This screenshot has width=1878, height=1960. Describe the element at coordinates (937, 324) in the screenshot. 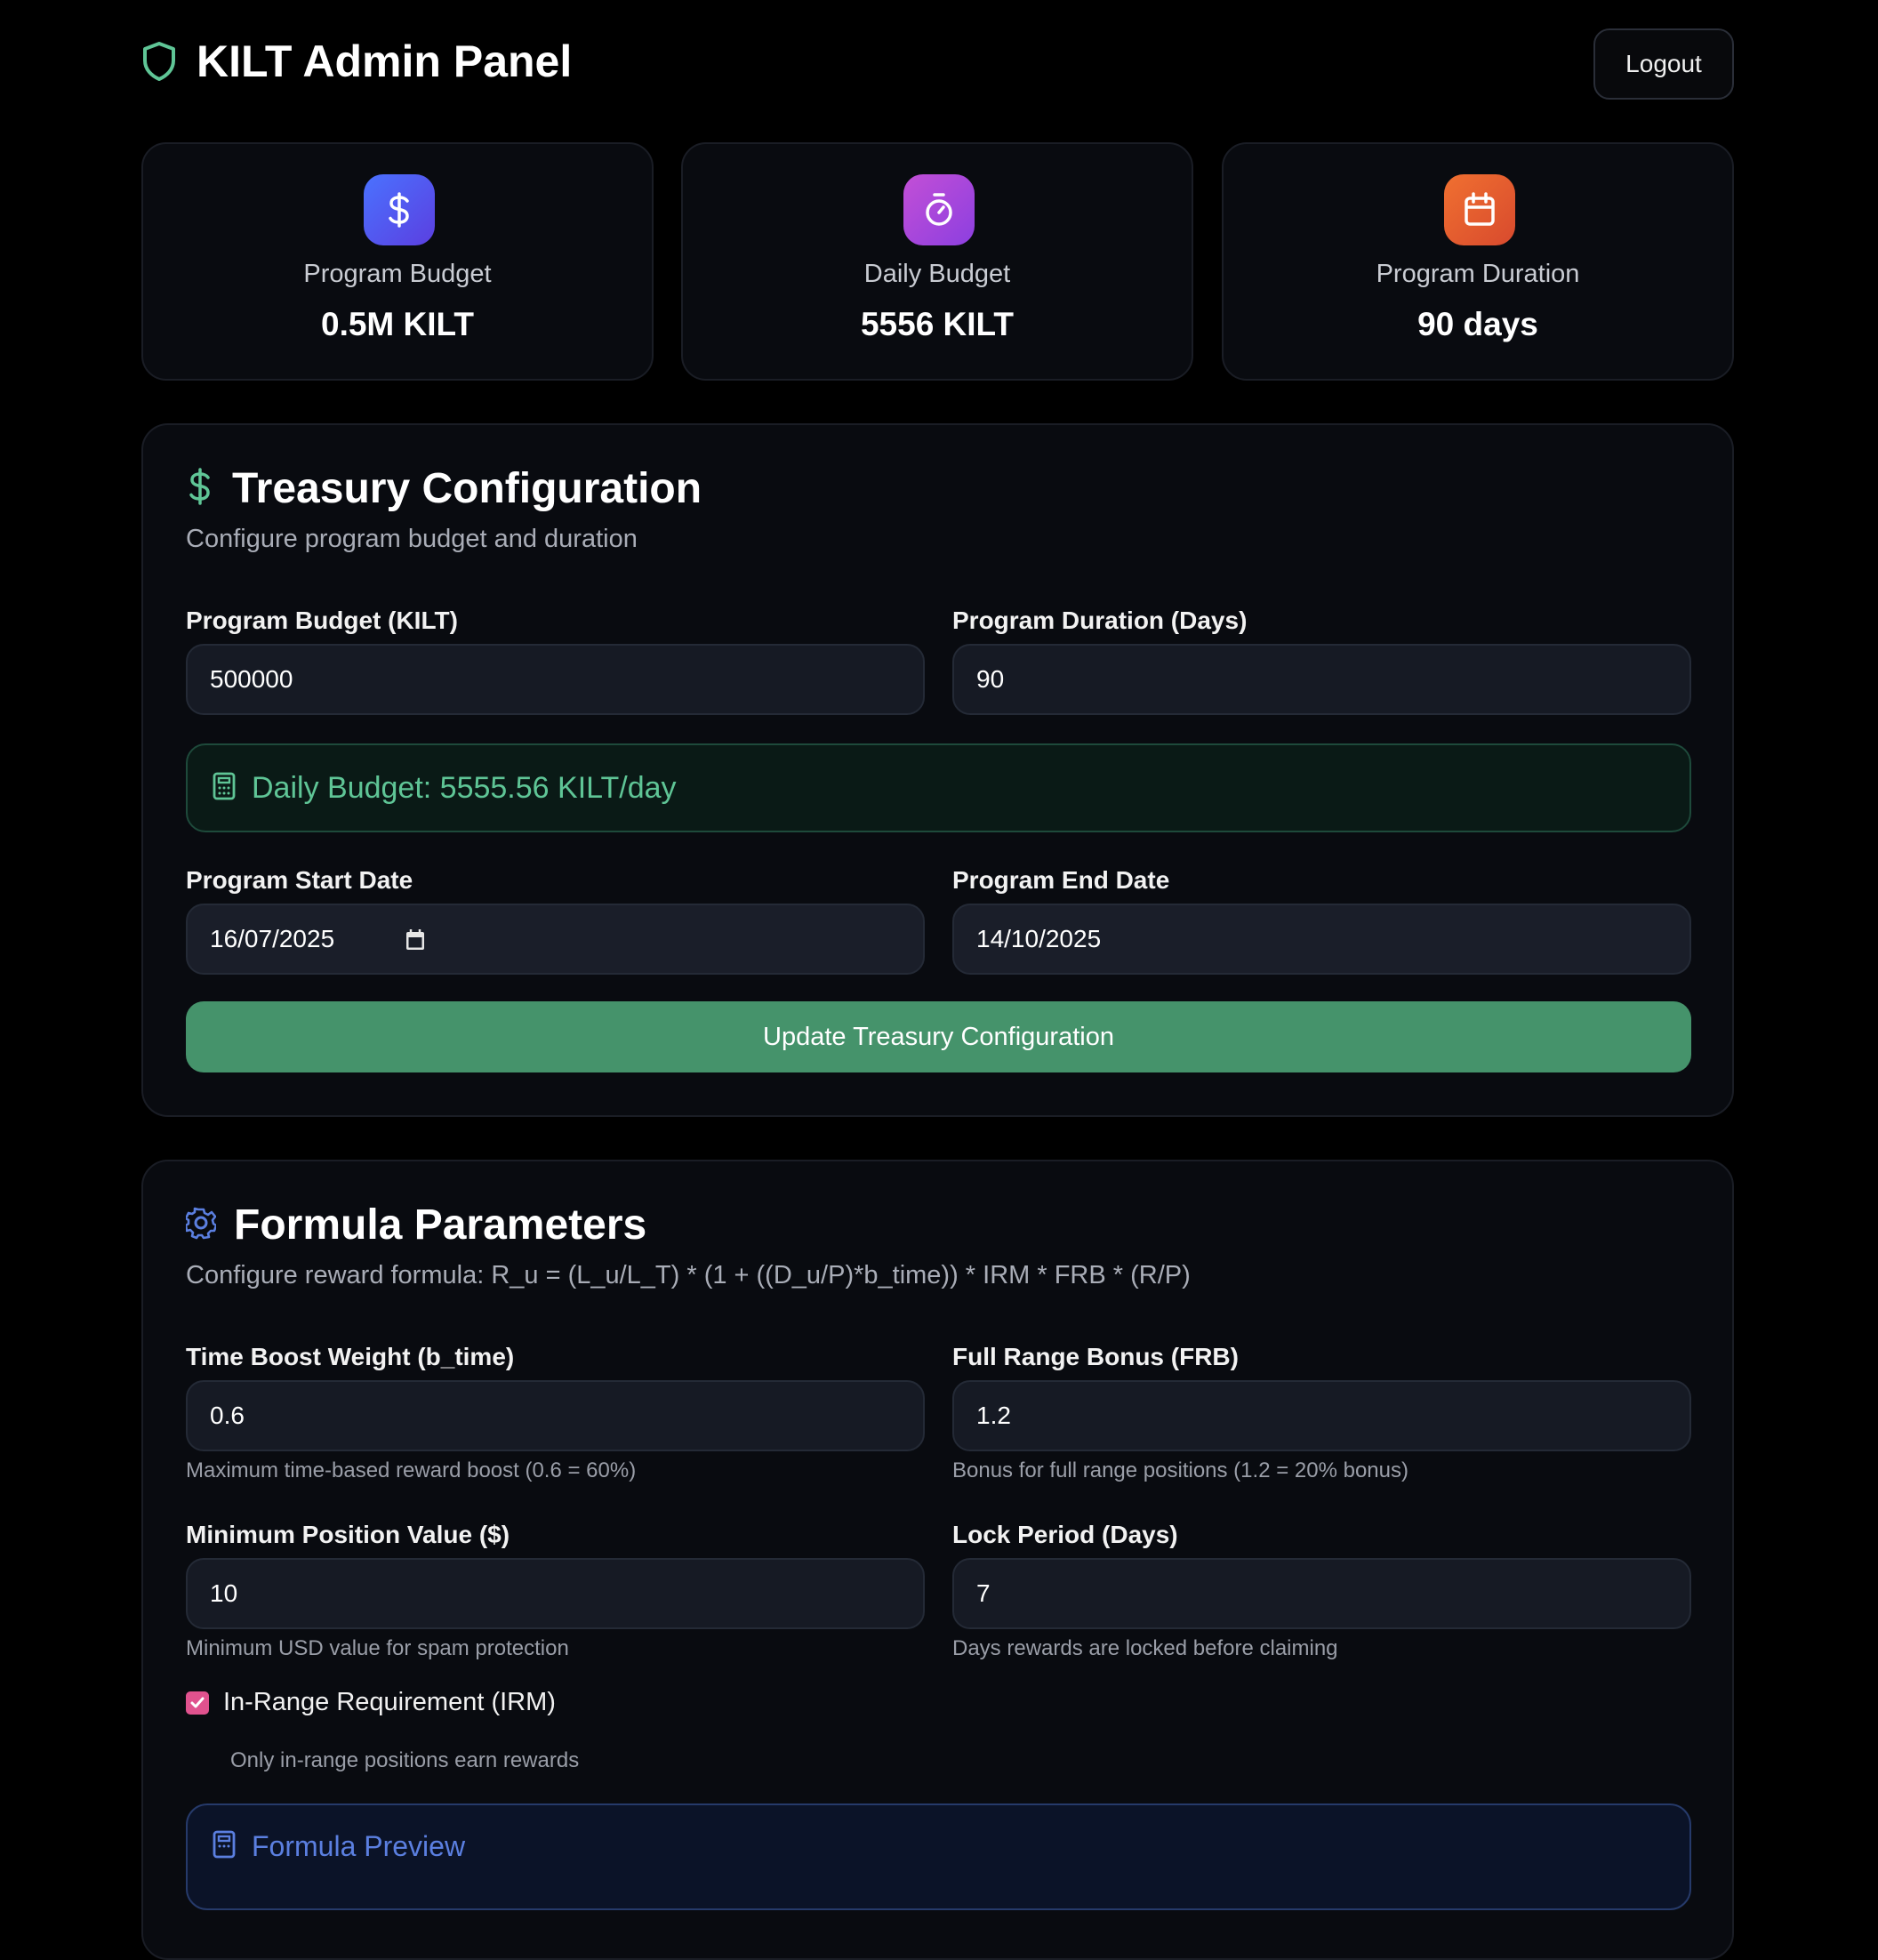

I see `stat-value: 5556 KILT` at that location.